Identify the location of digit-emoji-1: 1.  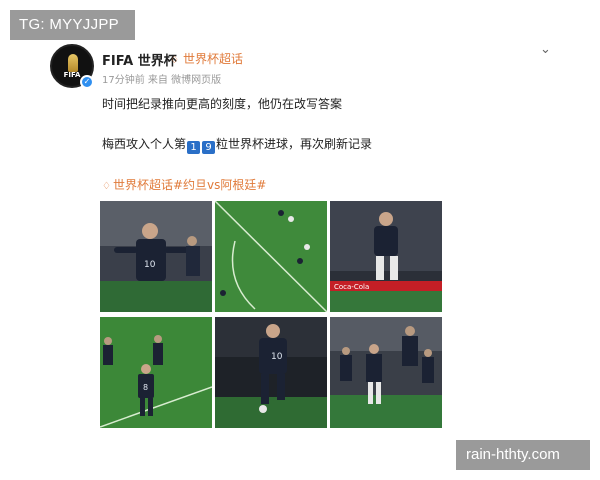
(194, 147).